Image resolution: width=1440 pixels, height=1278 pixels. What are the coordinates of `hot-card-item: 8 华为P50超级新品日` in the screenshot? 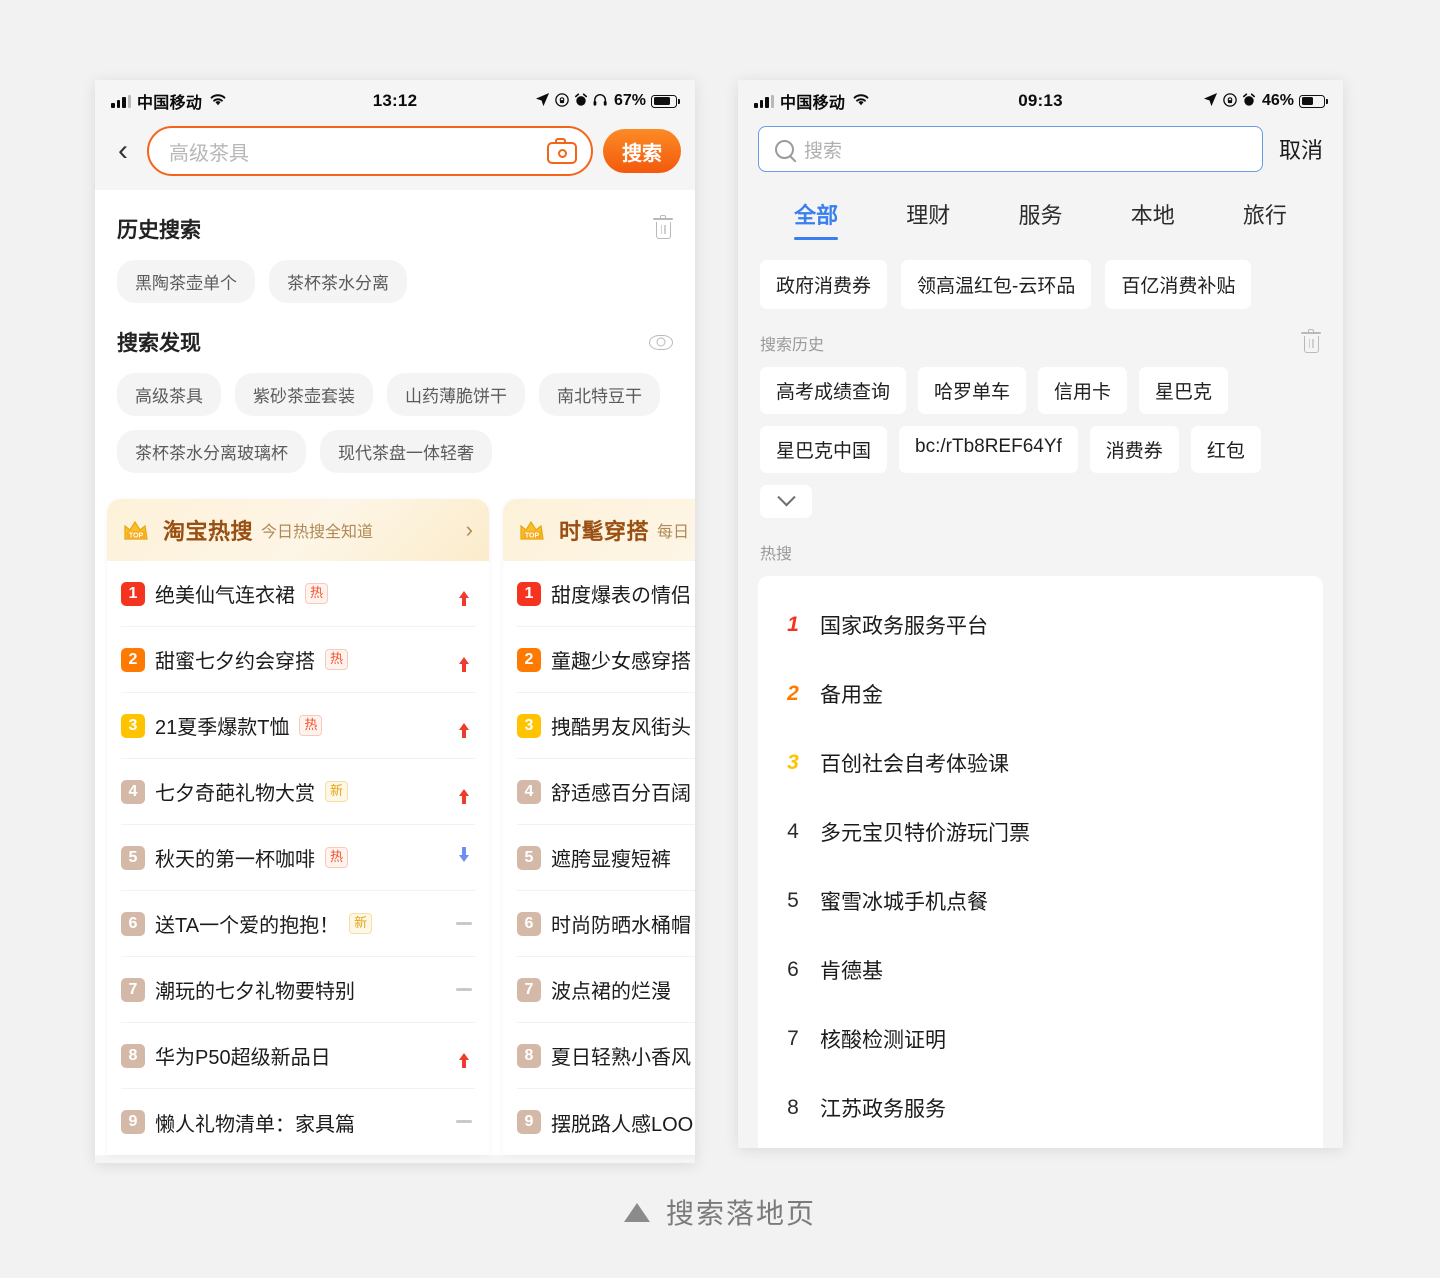 It's located at (298, 1056).